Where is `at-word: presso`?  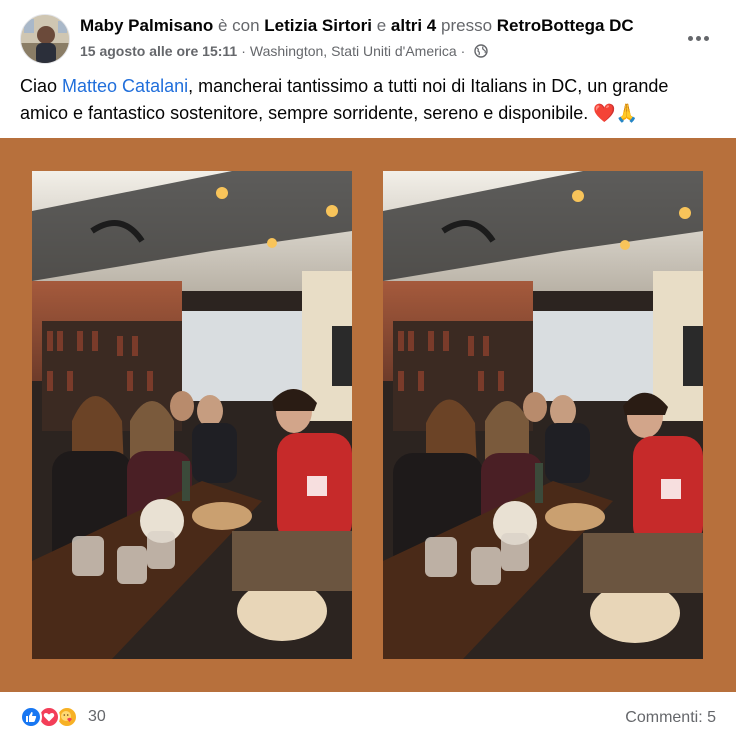
at-word: presso is located at coordinates (467, 25).